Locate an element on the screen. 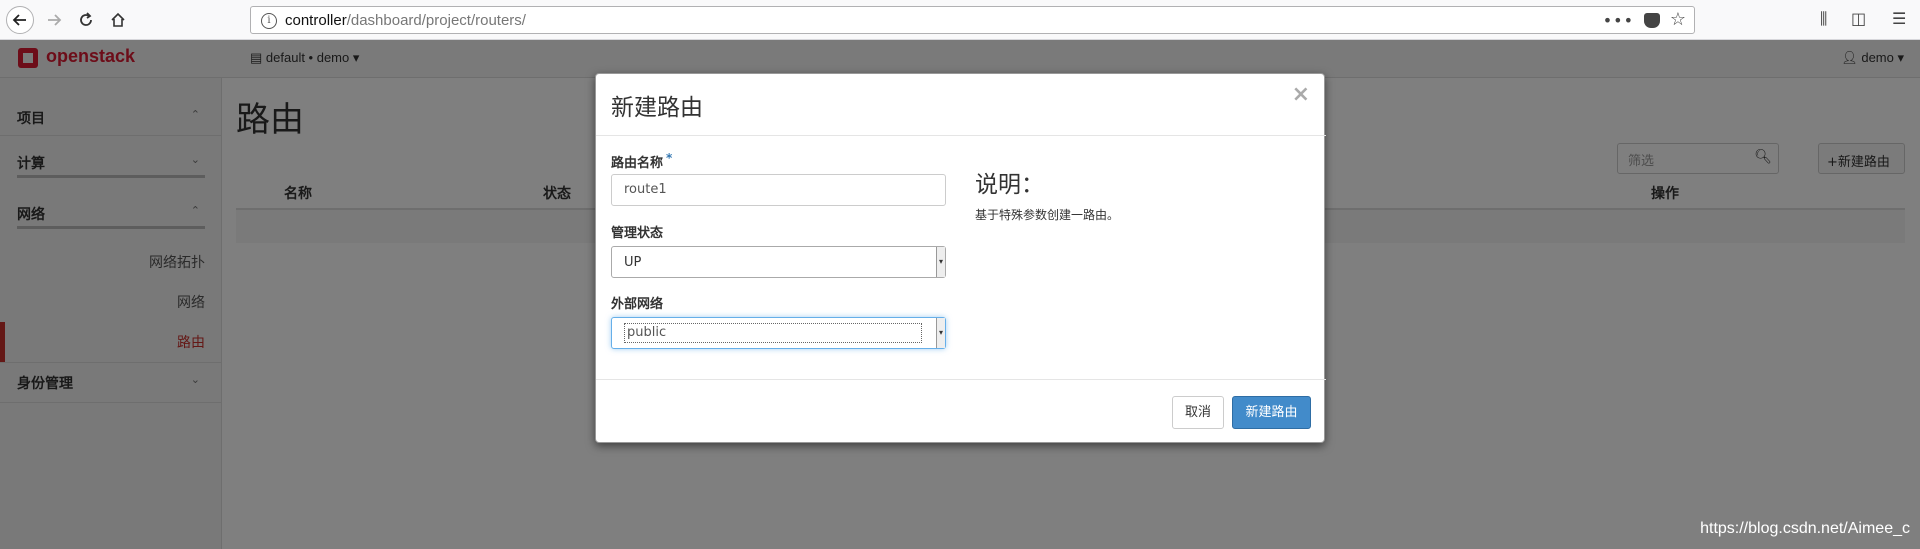 This screenshot has width=1920, height=549. forward-button is located at coordinates (54, 20).